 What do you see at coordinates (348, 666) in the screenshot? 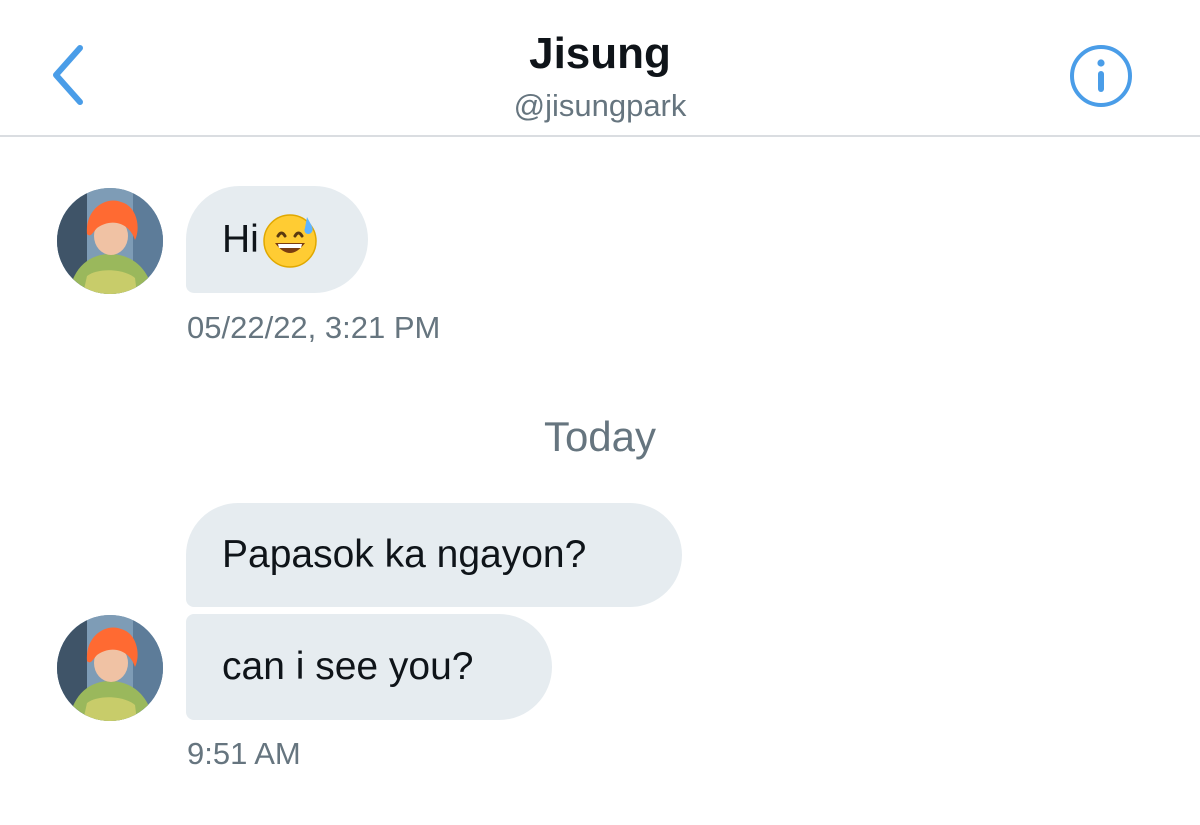
I see `message-text: can i see you?` at bounding box center [348, 666].